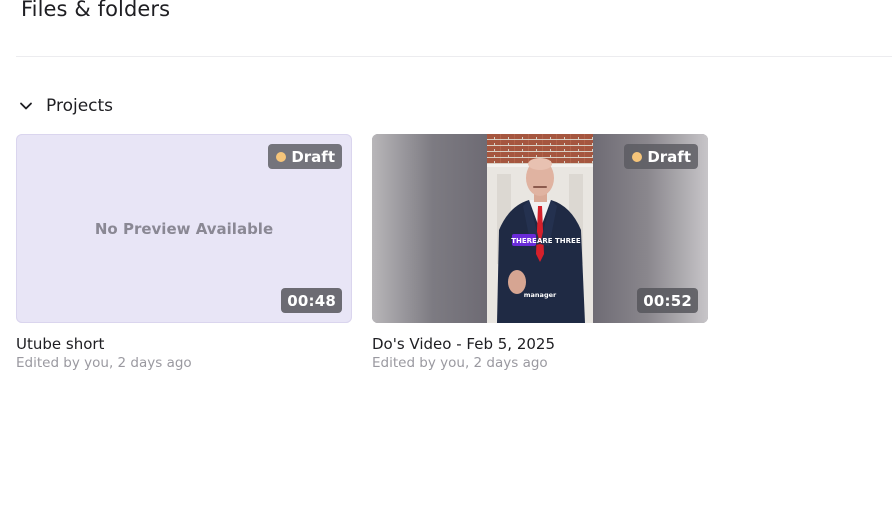  I want to click on video-frame: THERE ARE THREE manager, so click(540, 228).